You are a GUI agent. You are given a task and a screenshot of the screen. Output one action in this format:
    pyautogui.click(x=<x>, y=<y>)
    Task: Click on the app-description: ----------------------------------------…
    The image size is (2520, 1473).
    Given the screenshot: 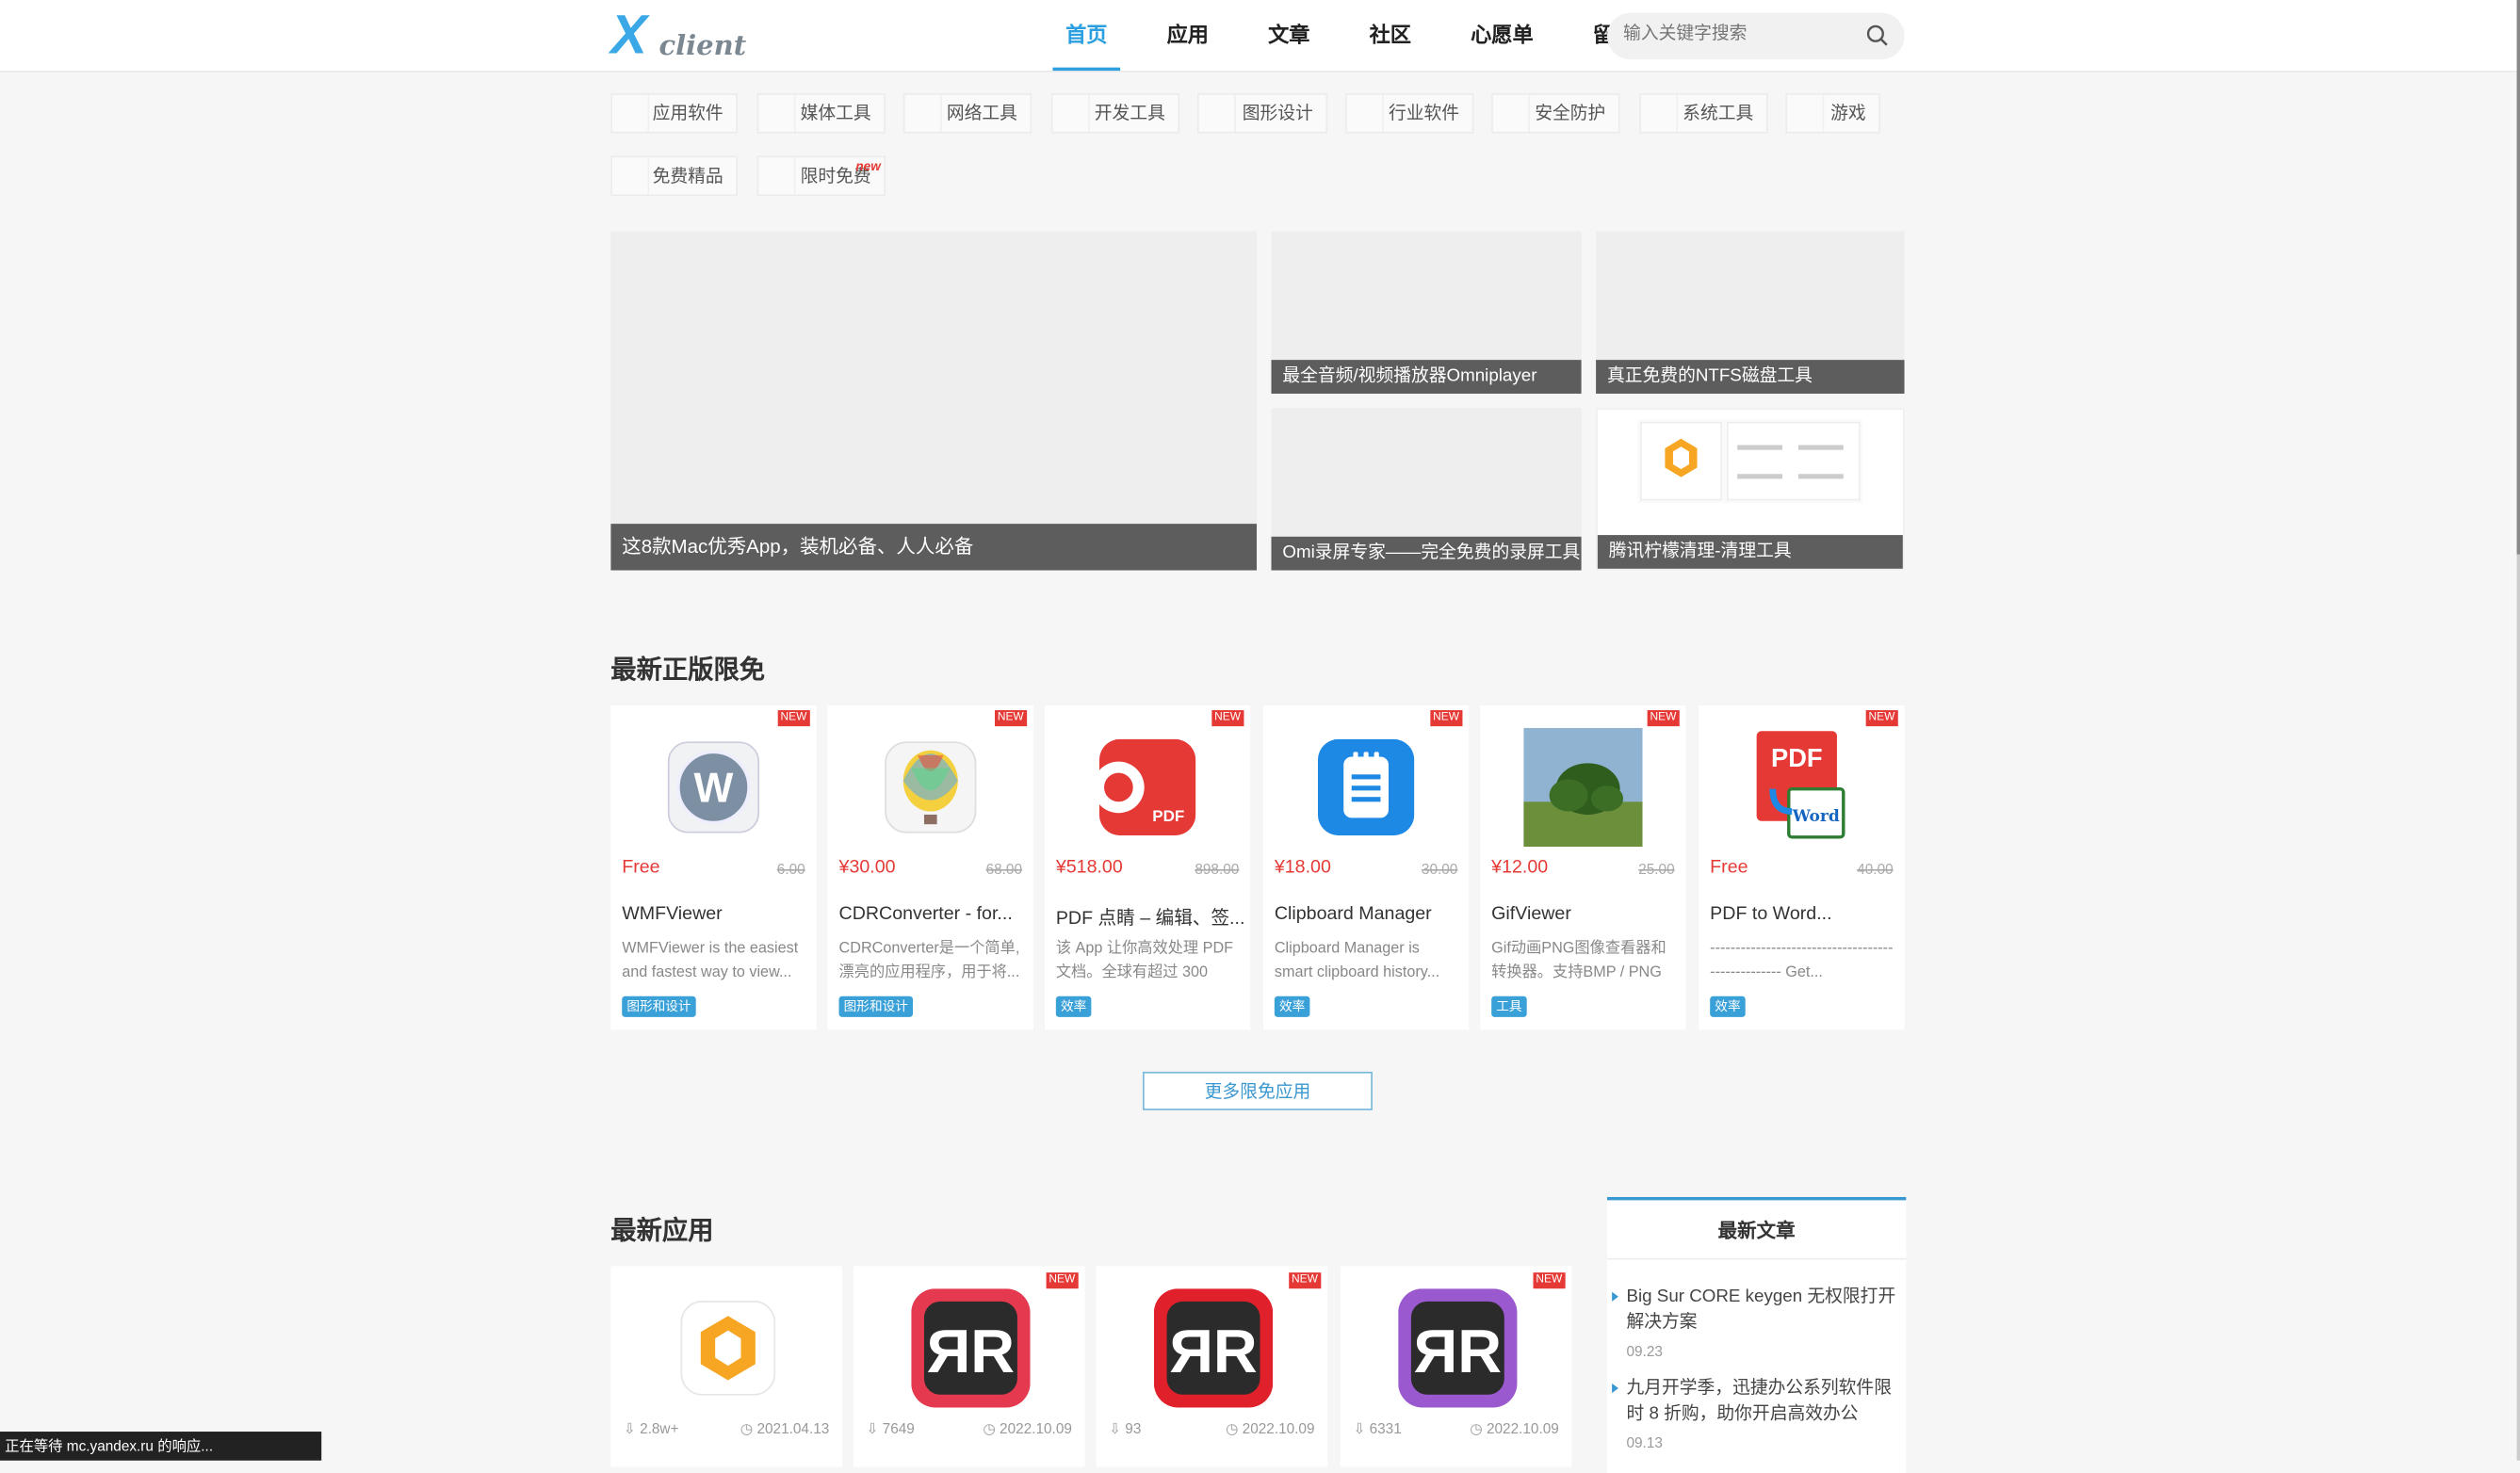 What is the action you would take?
    pyautogui.click(x=1802, y=961)
    